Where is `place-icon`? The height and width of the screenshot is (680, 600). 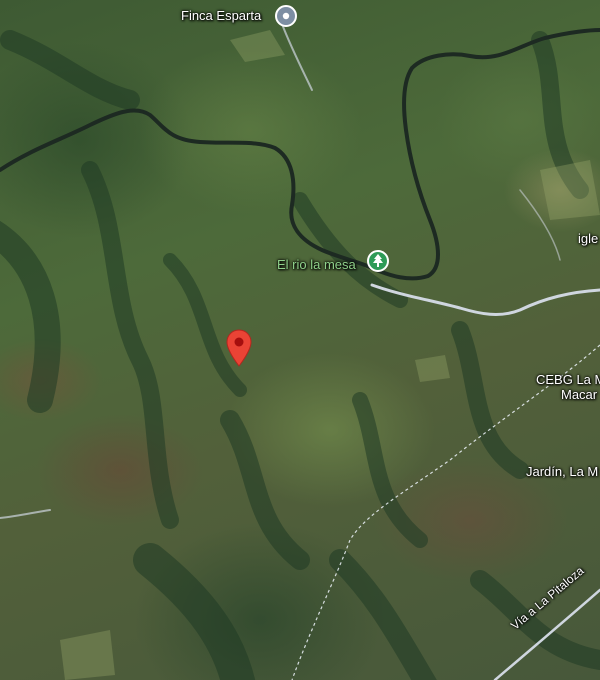
place-icon is located at coordinates (286, 16).